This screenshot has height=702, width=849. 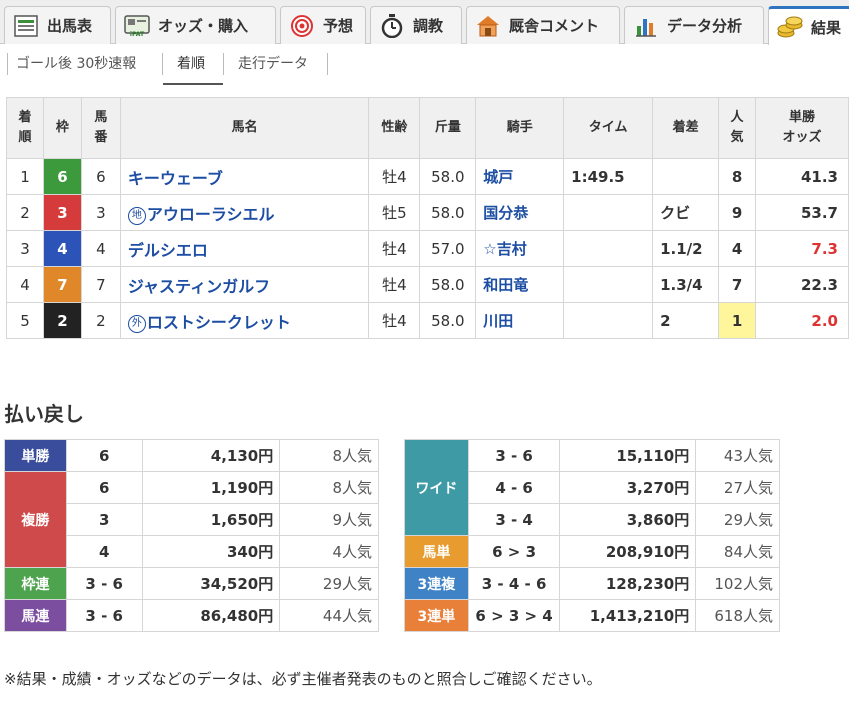 What do you see at coordinates (100, 284) in the screenshot?
I see `horse-number: 7` at bounding box center [100, 284].